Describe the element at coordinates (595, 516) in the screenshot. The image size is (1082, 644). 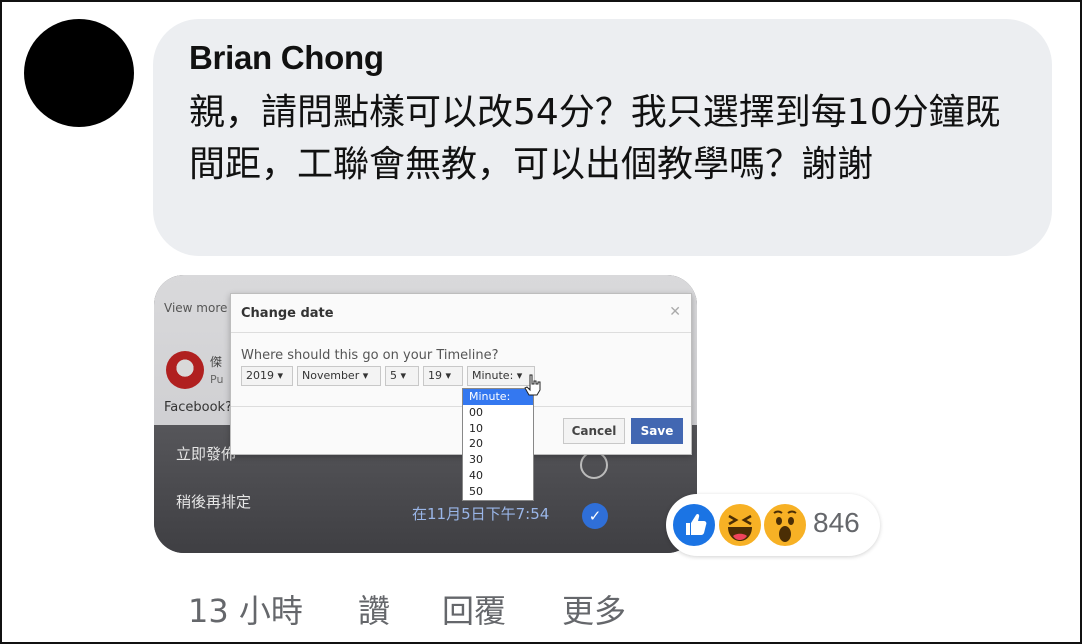
I see `photo-check-icon: ✓` at that location.